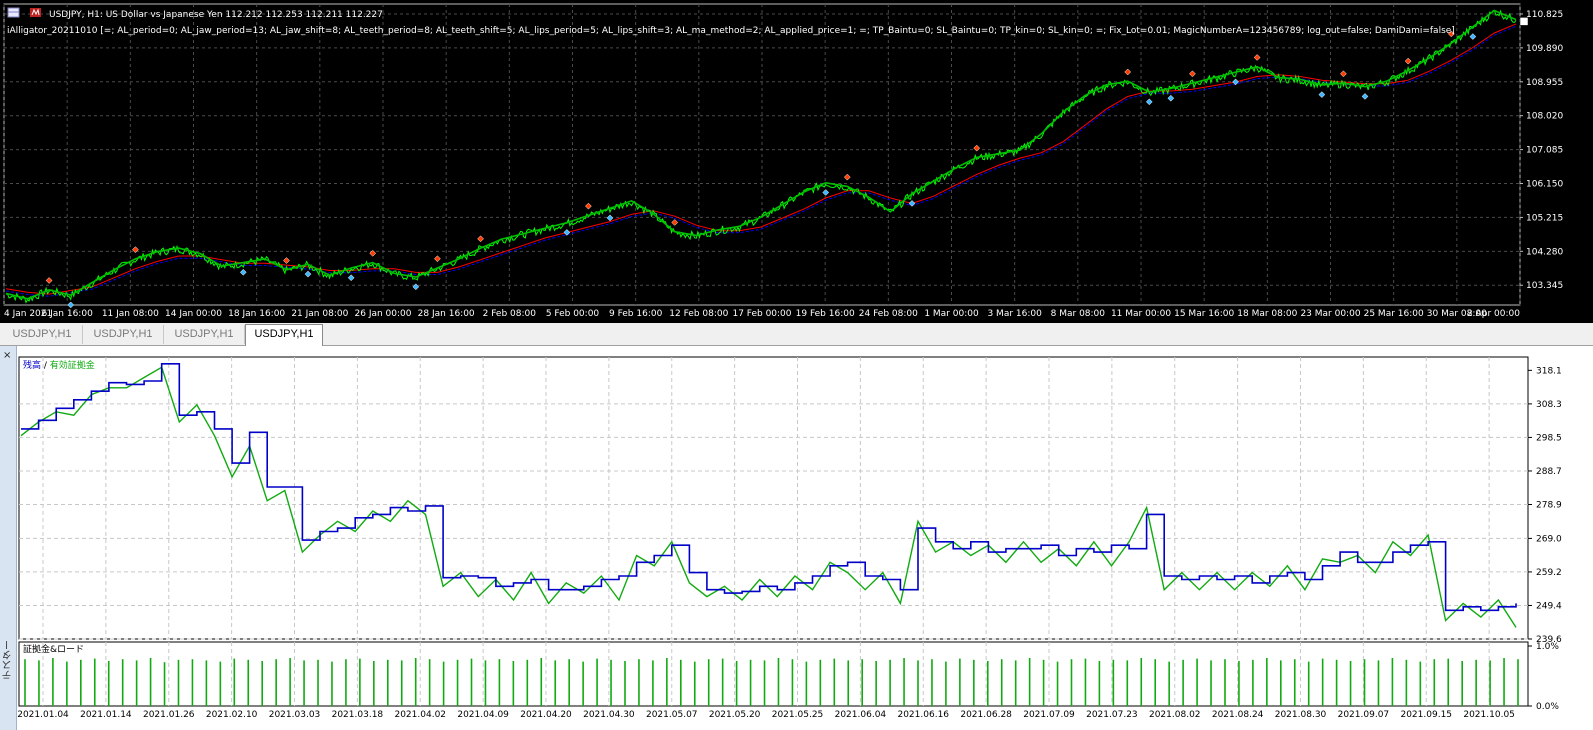 This screenshot has width=1593, height=730. I want to click on x-tick-label: 18 Mar 08:00, so click(1267, 314).